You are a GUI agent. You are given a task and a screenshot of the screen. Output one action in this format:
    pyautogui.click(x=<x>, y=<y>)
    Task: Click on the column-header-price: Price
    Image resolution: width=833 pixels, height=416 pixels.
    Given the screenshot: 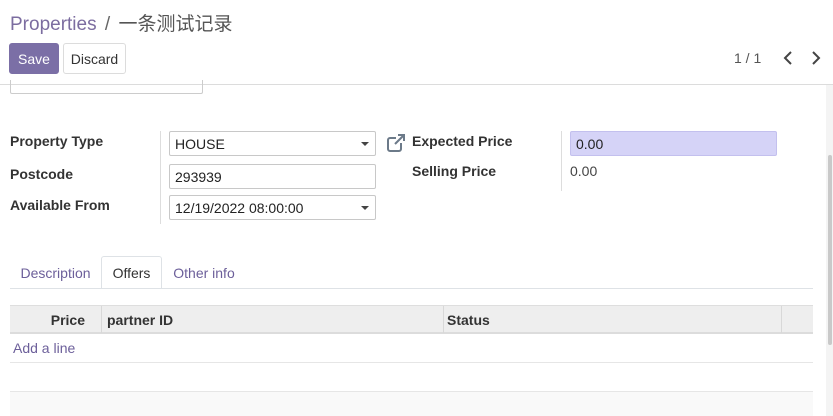 What is the action you would take?
    pyautogui.click(x=55, y=319)
    